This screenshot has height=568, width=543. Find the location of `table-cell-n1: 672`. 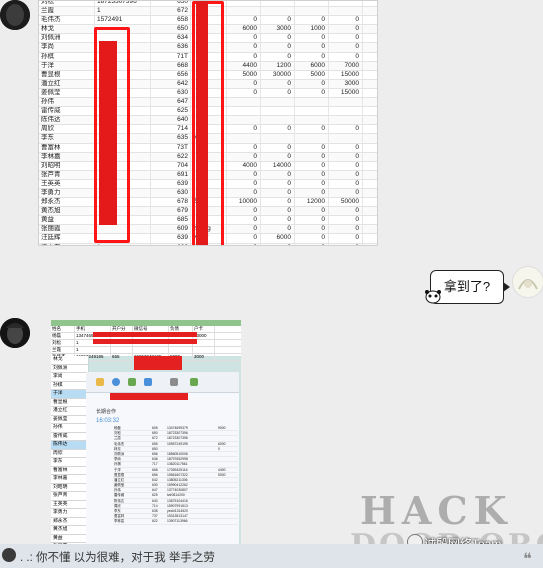

table-cell-n1: 672 is located at coordinates (171, 11).